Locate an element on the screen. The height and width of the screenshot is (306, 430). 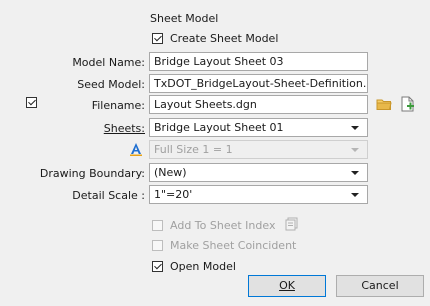
filename-input: Layout Sheets.dgn is located at coordinates (258, 104).